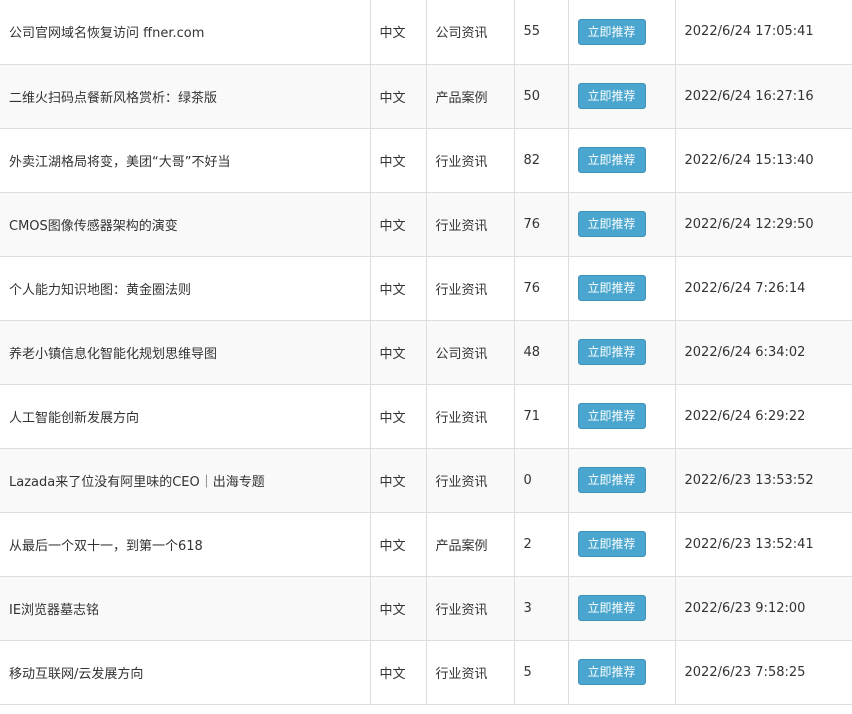  What do you see at coordinates (763, 416) in the screenshot?
I see `publish-time-cell: 2022/6/24 6:29:22` at bounding box center [763, 416].